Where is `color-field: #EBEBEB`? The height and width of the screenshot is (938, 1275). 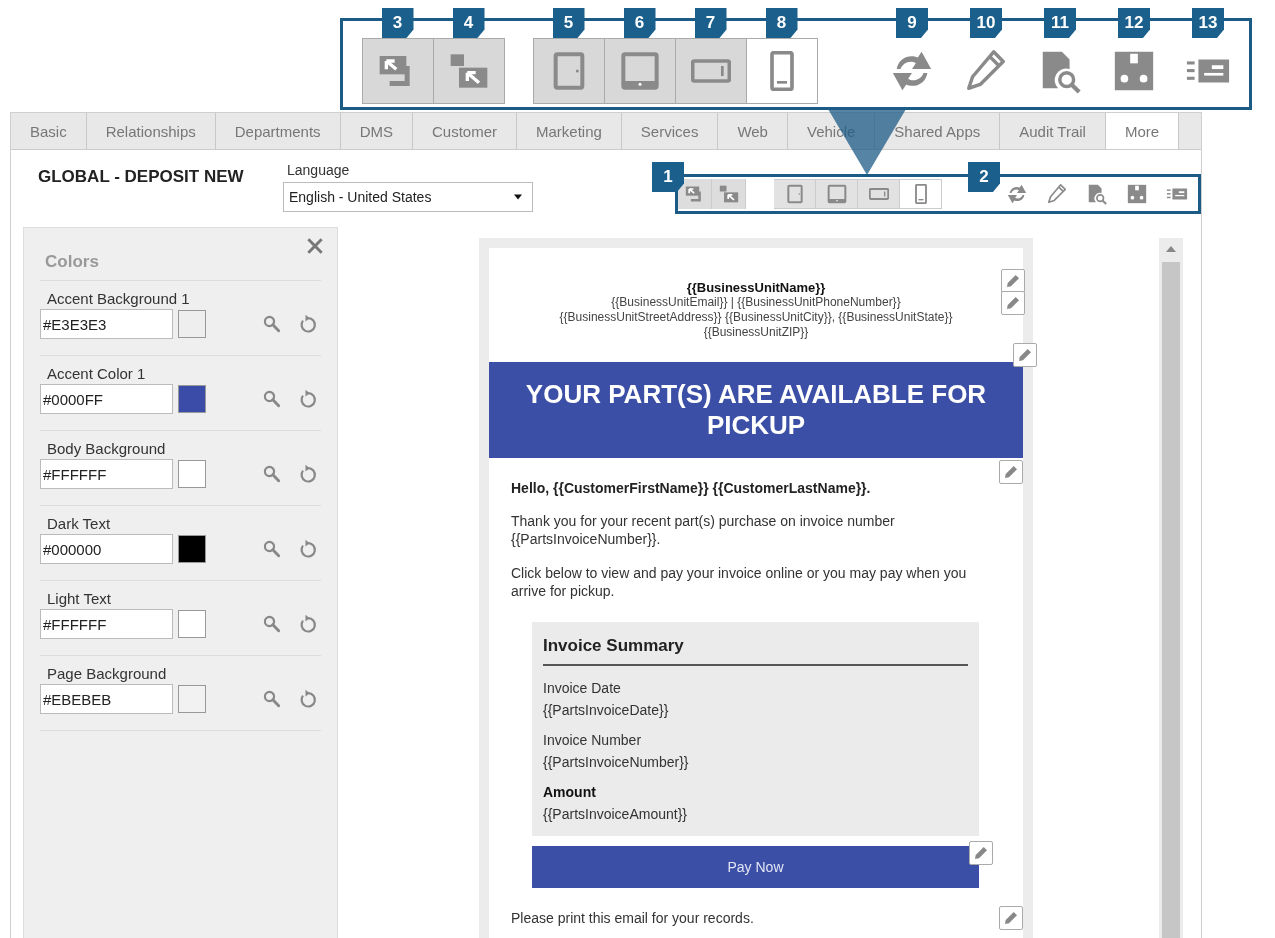 color-field: #EBEBEB is located at coordinates (106, 699).